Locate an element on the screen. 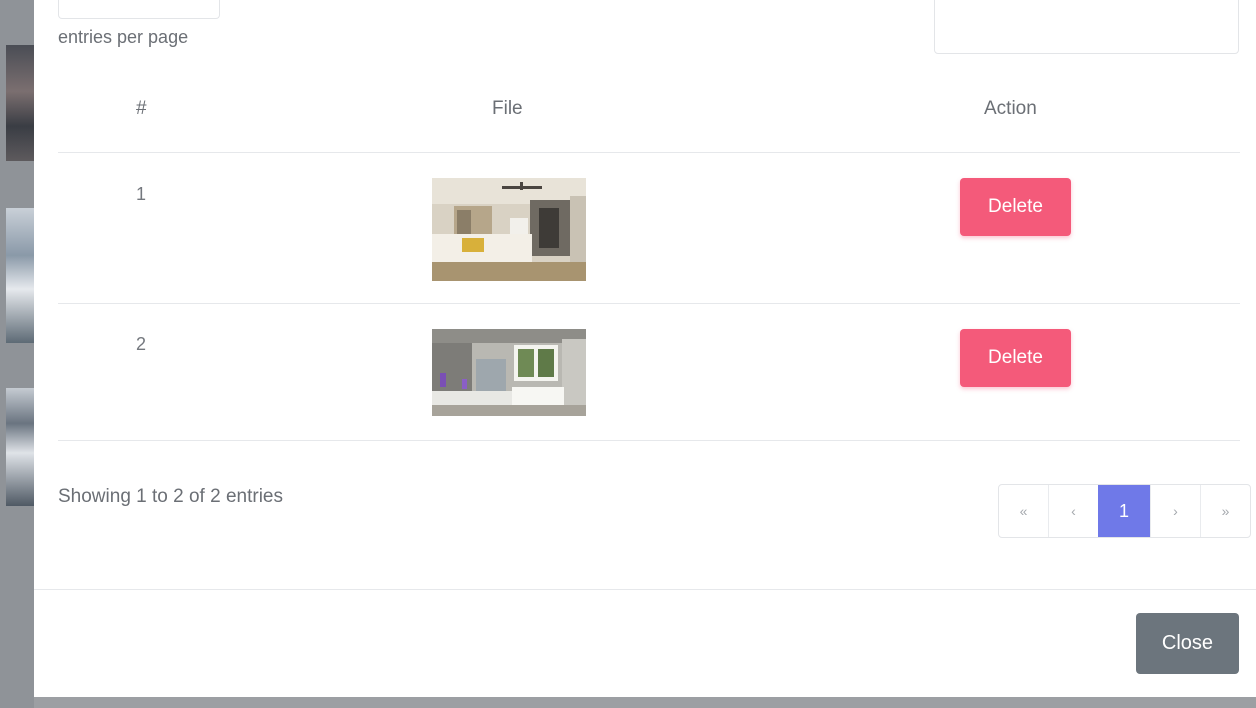  page-button-current: 1 is located at coordinates (1124, 511).